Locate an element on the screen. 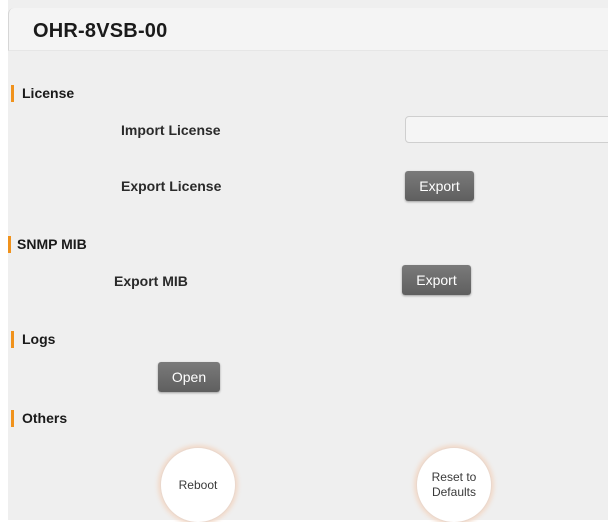  open-logs-button: Open is located at coordinates (189, 377).